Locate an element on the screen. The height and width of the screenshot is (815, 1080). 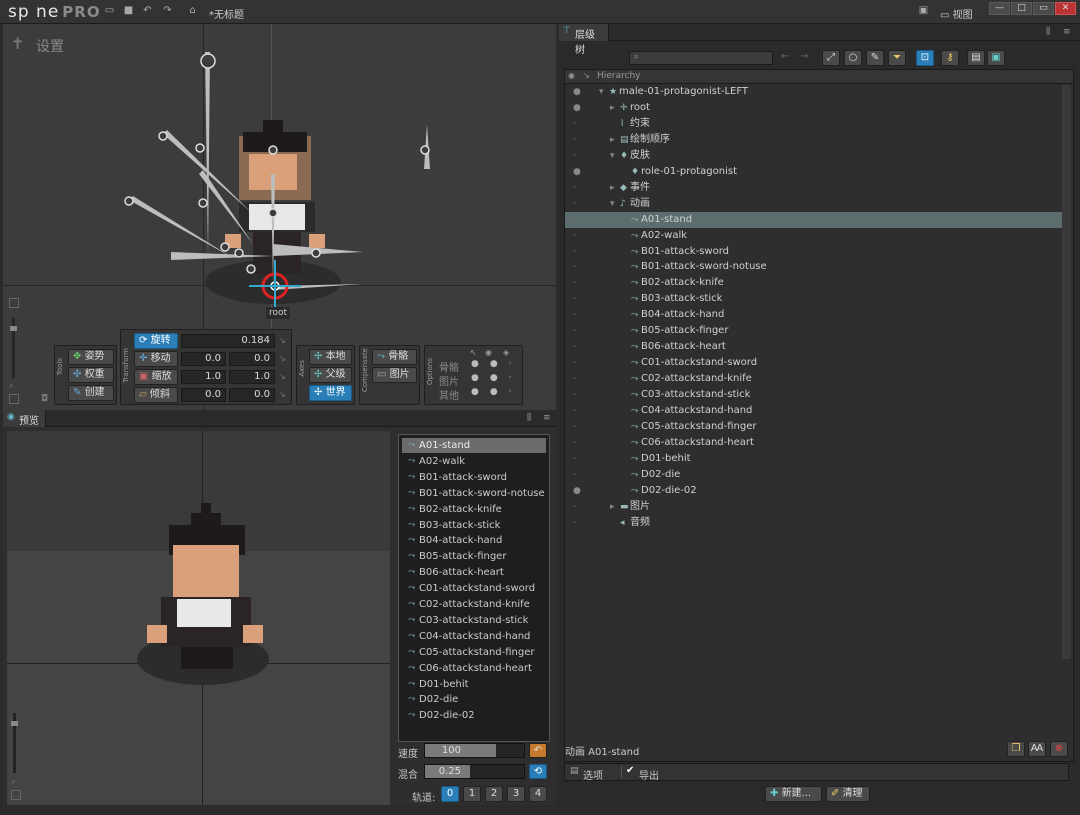
settings-icon: ⫼ is located at coordinates (1048, 32).